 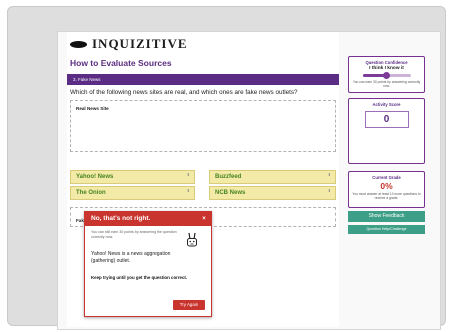 What do you see at coordinates (78, 44) in the screenshot?
I see `brand-logo-icon` at bounding box center [78, 44].